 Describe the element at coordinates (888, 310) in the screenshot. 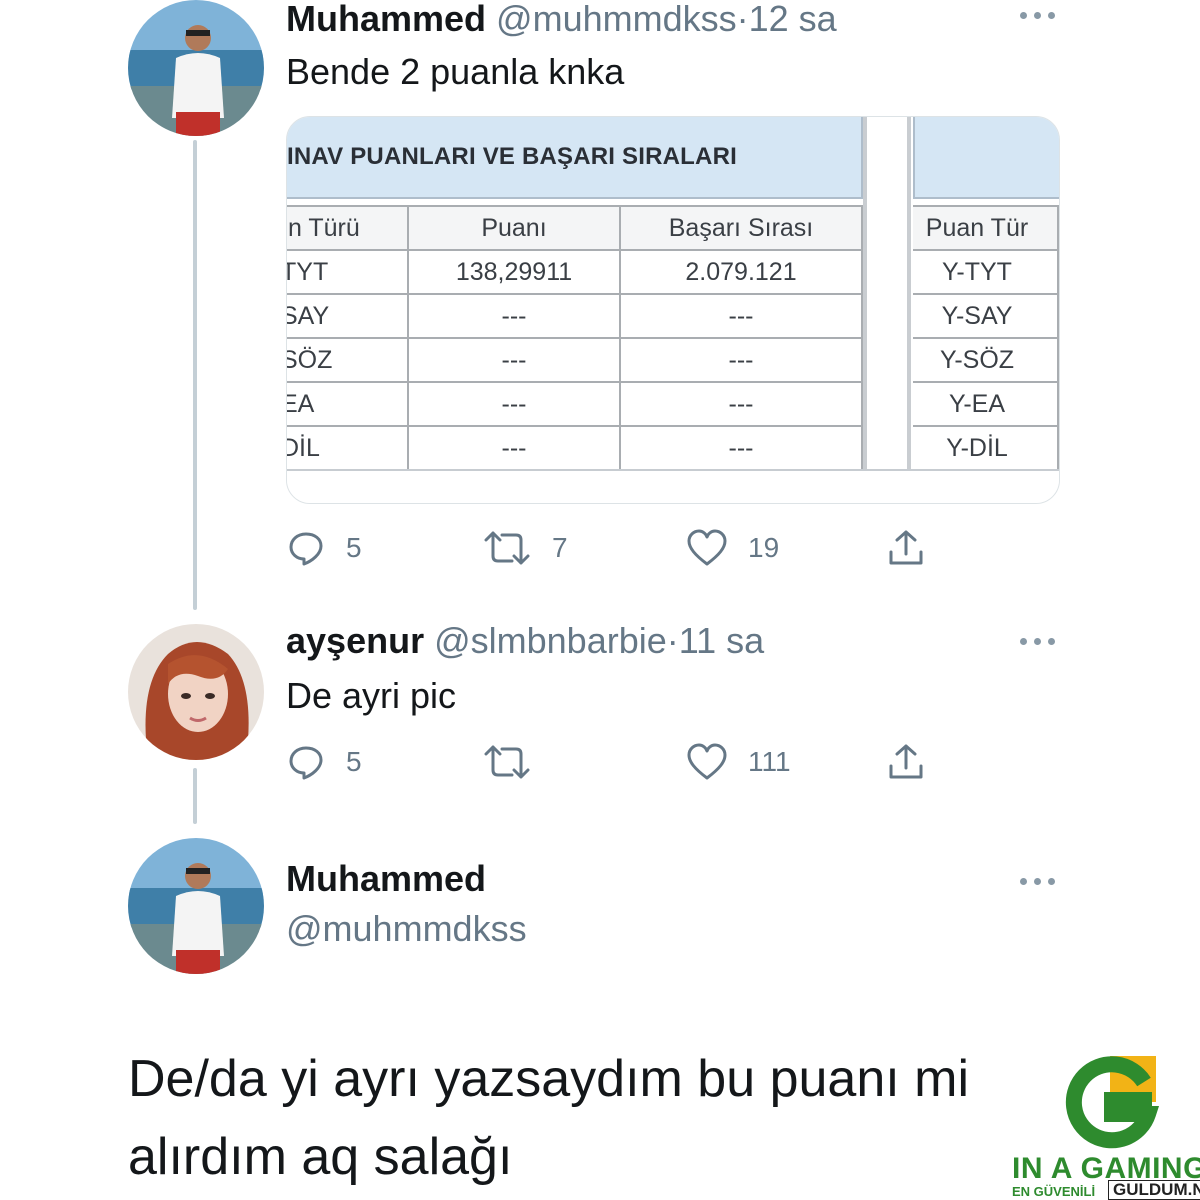

I see `media-divider` at that location.